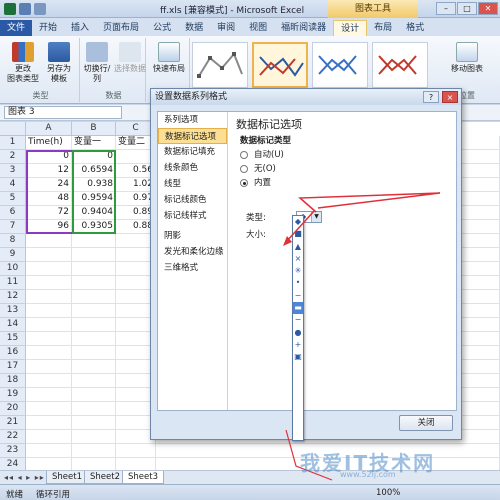 This screenshot has width=500, height=500. I want to click on marker-option: ×, so click(298, 259).